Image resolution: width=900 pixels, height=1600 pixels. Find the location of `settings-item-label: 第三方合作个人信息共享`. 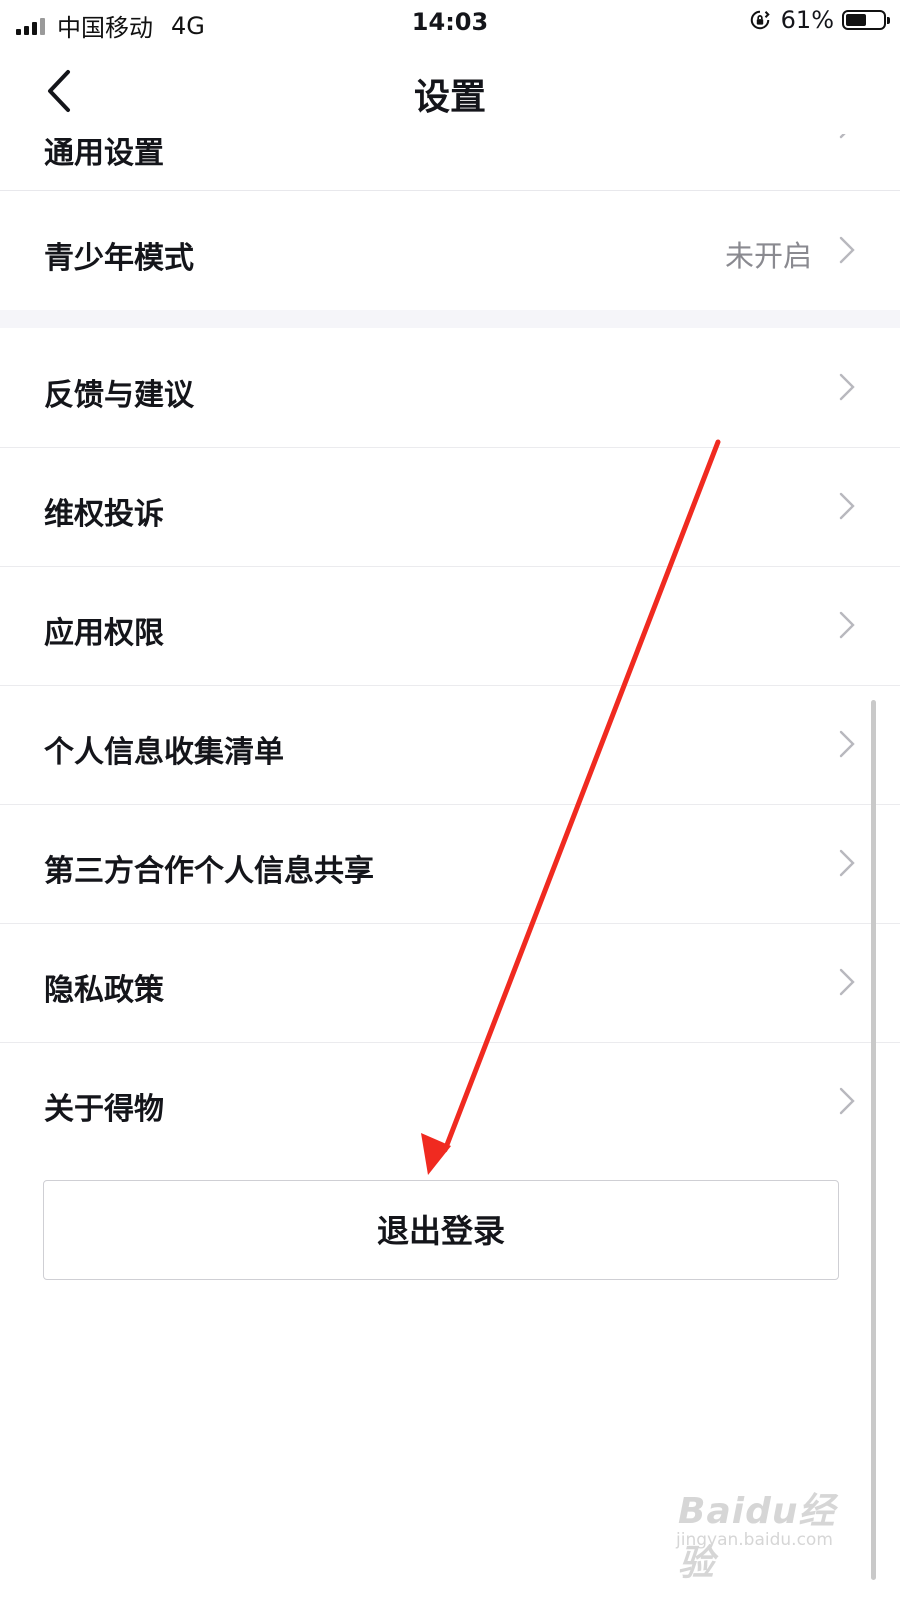

settings-item-label: 第三方合作个人信息共享 is located at coordinates (209, 871).